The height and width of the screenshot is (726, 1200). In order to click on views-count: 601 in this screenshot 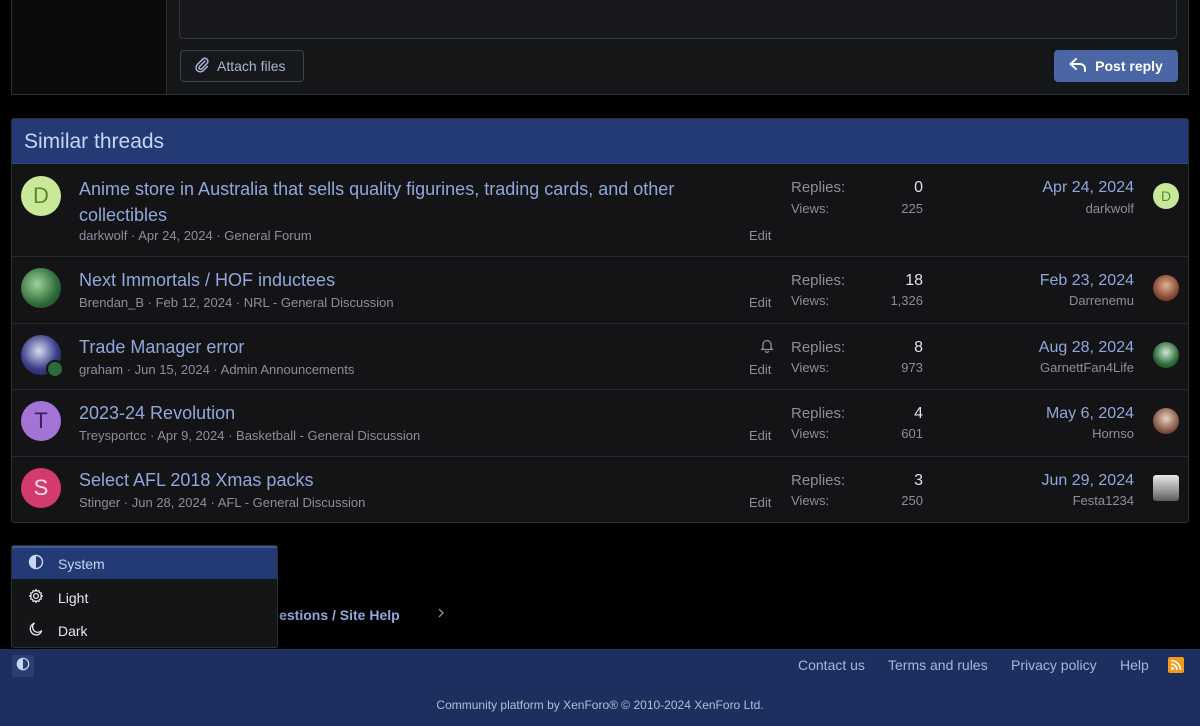, I will do `click(912, 433)`.